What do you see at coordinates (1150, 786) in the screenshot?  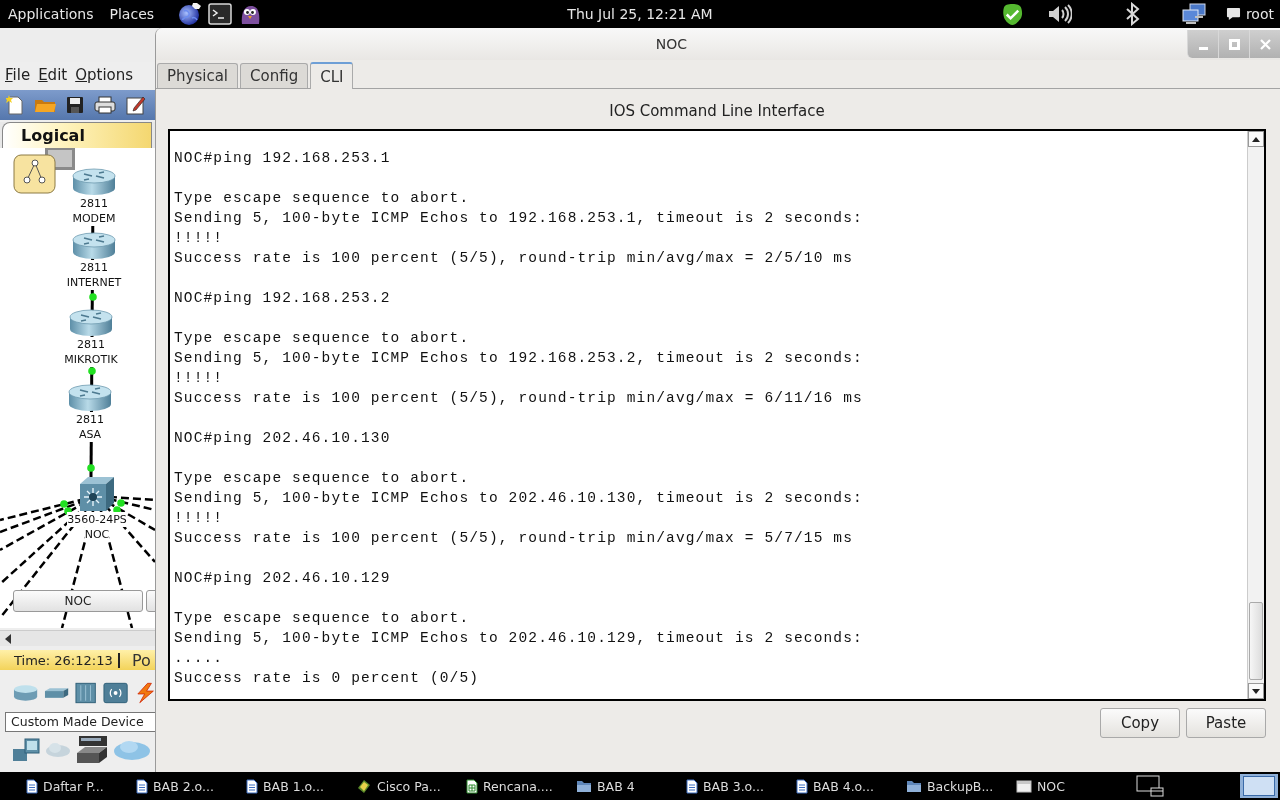 I see `show-desktop-icon` at bounding box center [1150, 786].